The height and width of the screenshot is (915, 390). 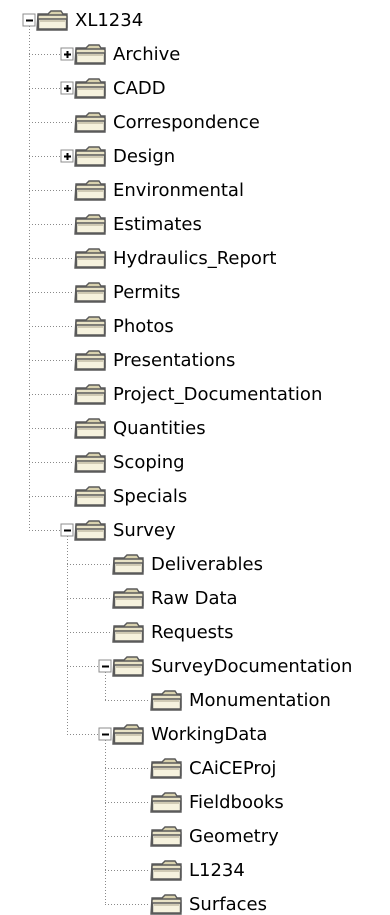 I want to click on tree-node-surfaces: Surfaces, so click(x=208, y=904).